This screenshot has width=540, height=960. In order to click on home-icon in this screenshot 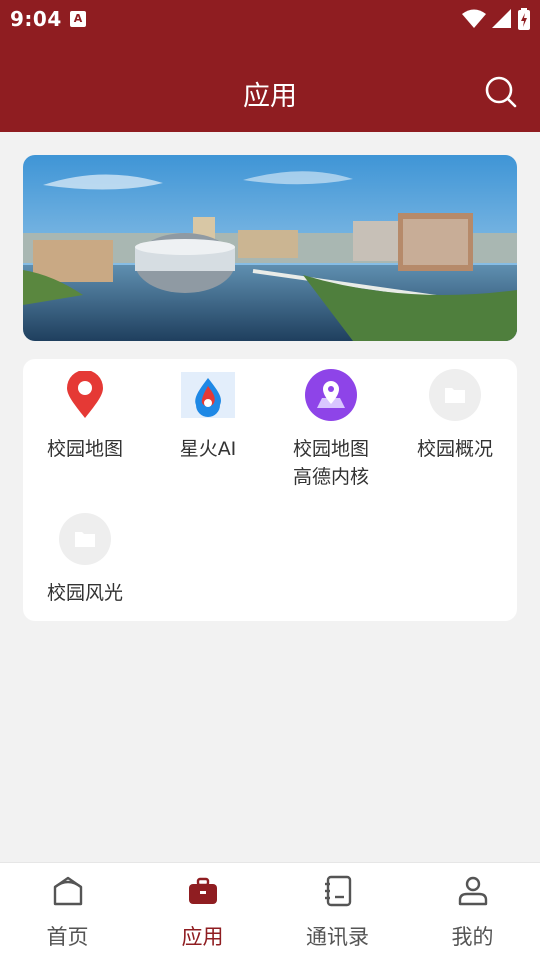, I will do `click(67, 891)`.